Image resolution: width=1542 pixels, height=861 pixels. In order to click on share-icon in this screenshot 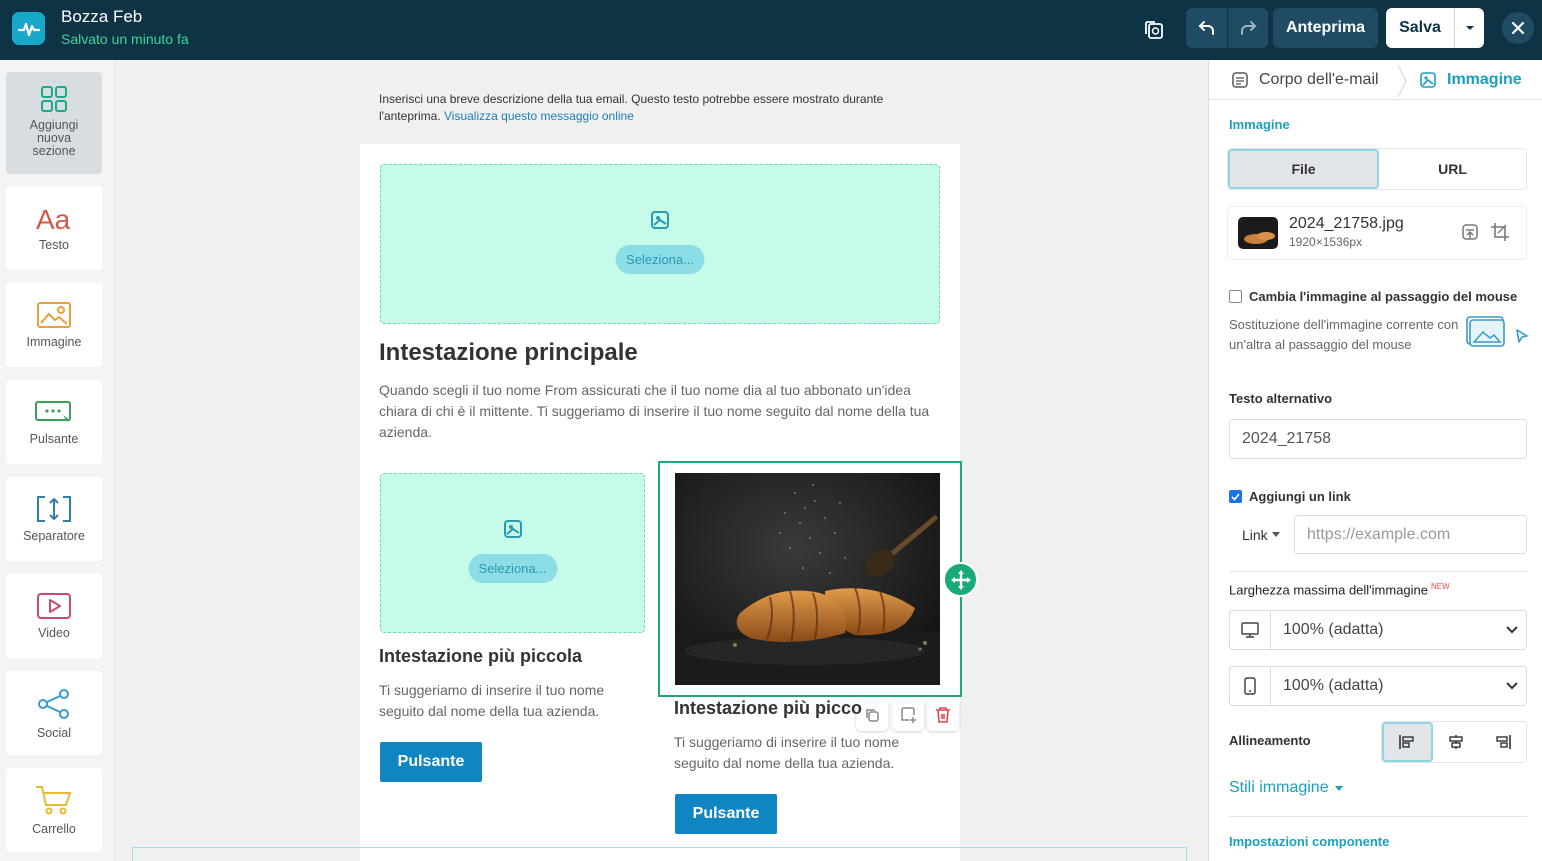, I will do `click(53, 704)`.